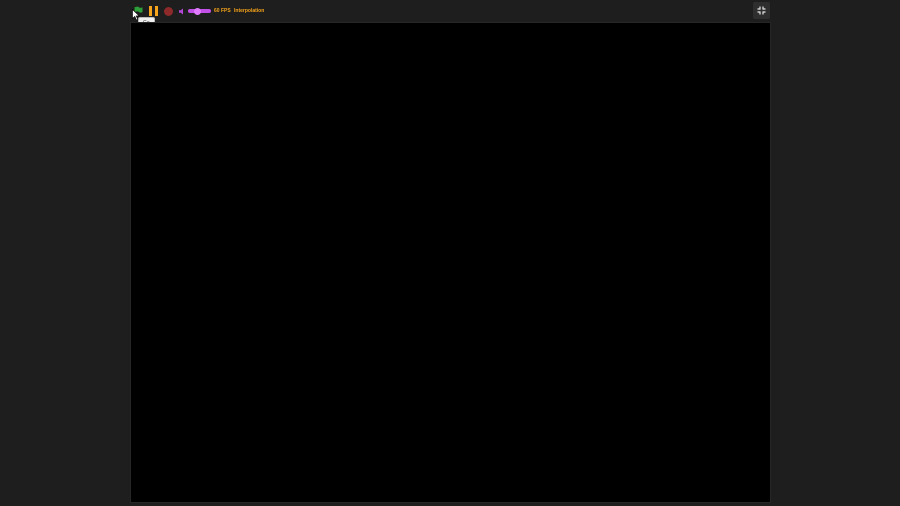  I want to click on speaker-icon, so click(180, 11).